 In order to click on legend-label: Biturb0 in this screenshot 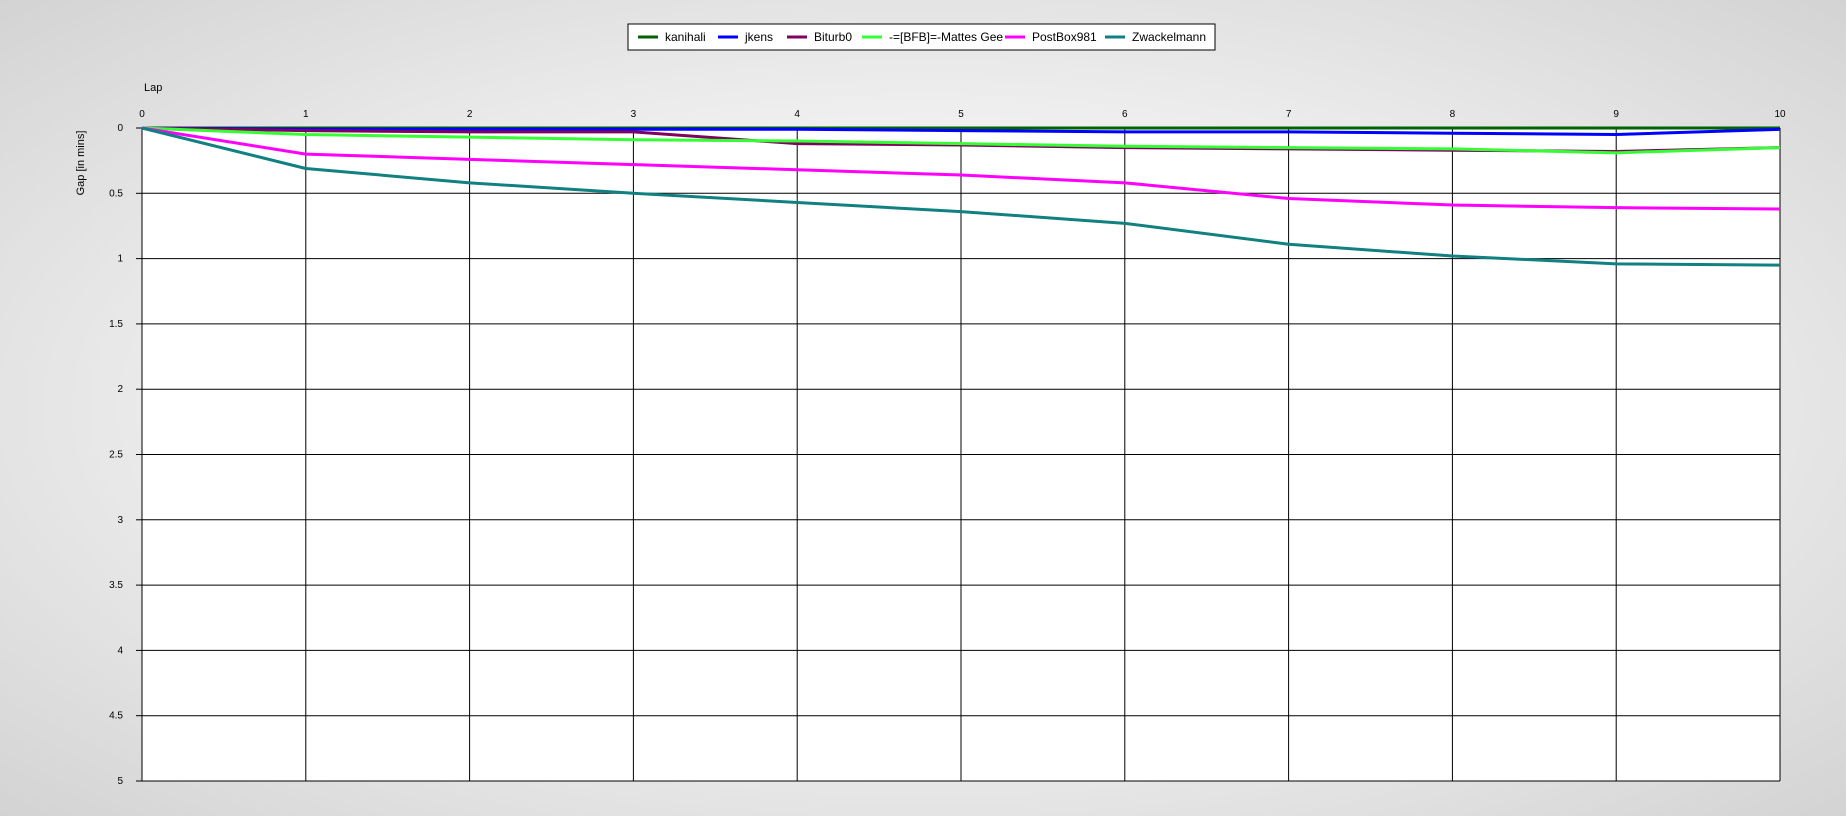, I will do `click(833, 37)`.